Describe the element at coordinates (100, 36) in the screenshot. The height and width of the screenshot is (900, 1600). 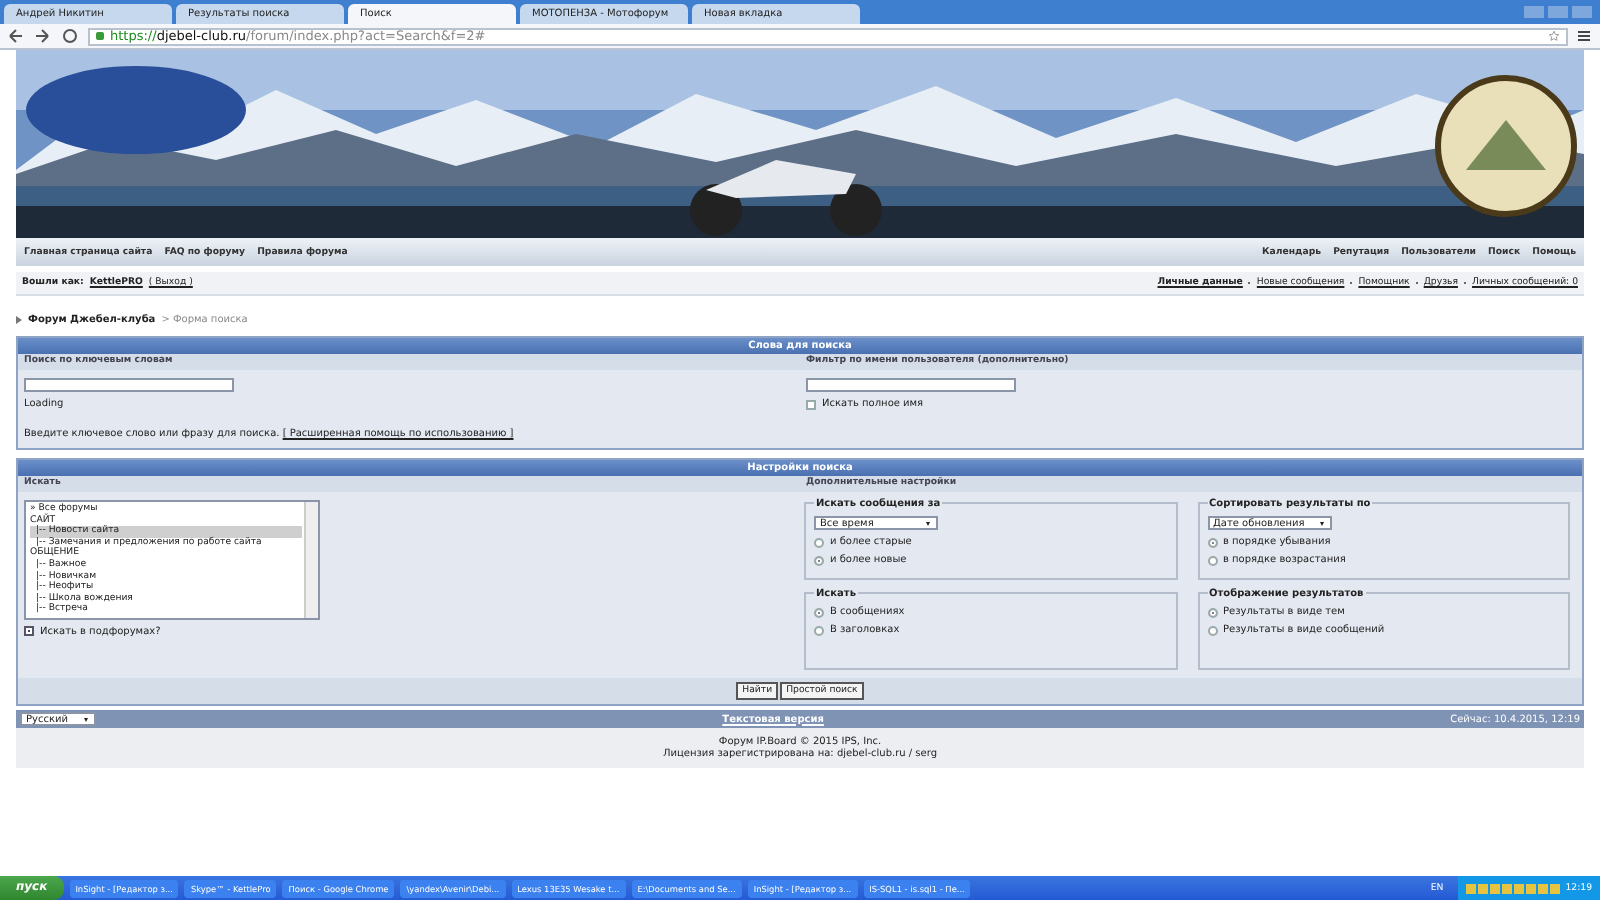
I see `lock-icon` at that location.